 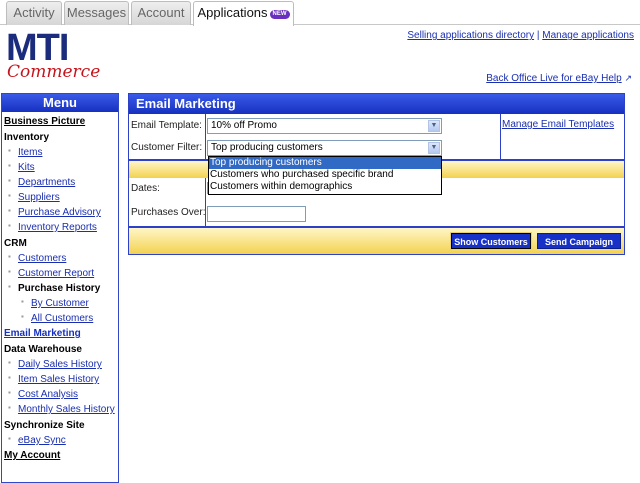 I want to click on menu-item-monthly-sales-history: ▪ Monthly Sales History, so click(x=61, y=409).